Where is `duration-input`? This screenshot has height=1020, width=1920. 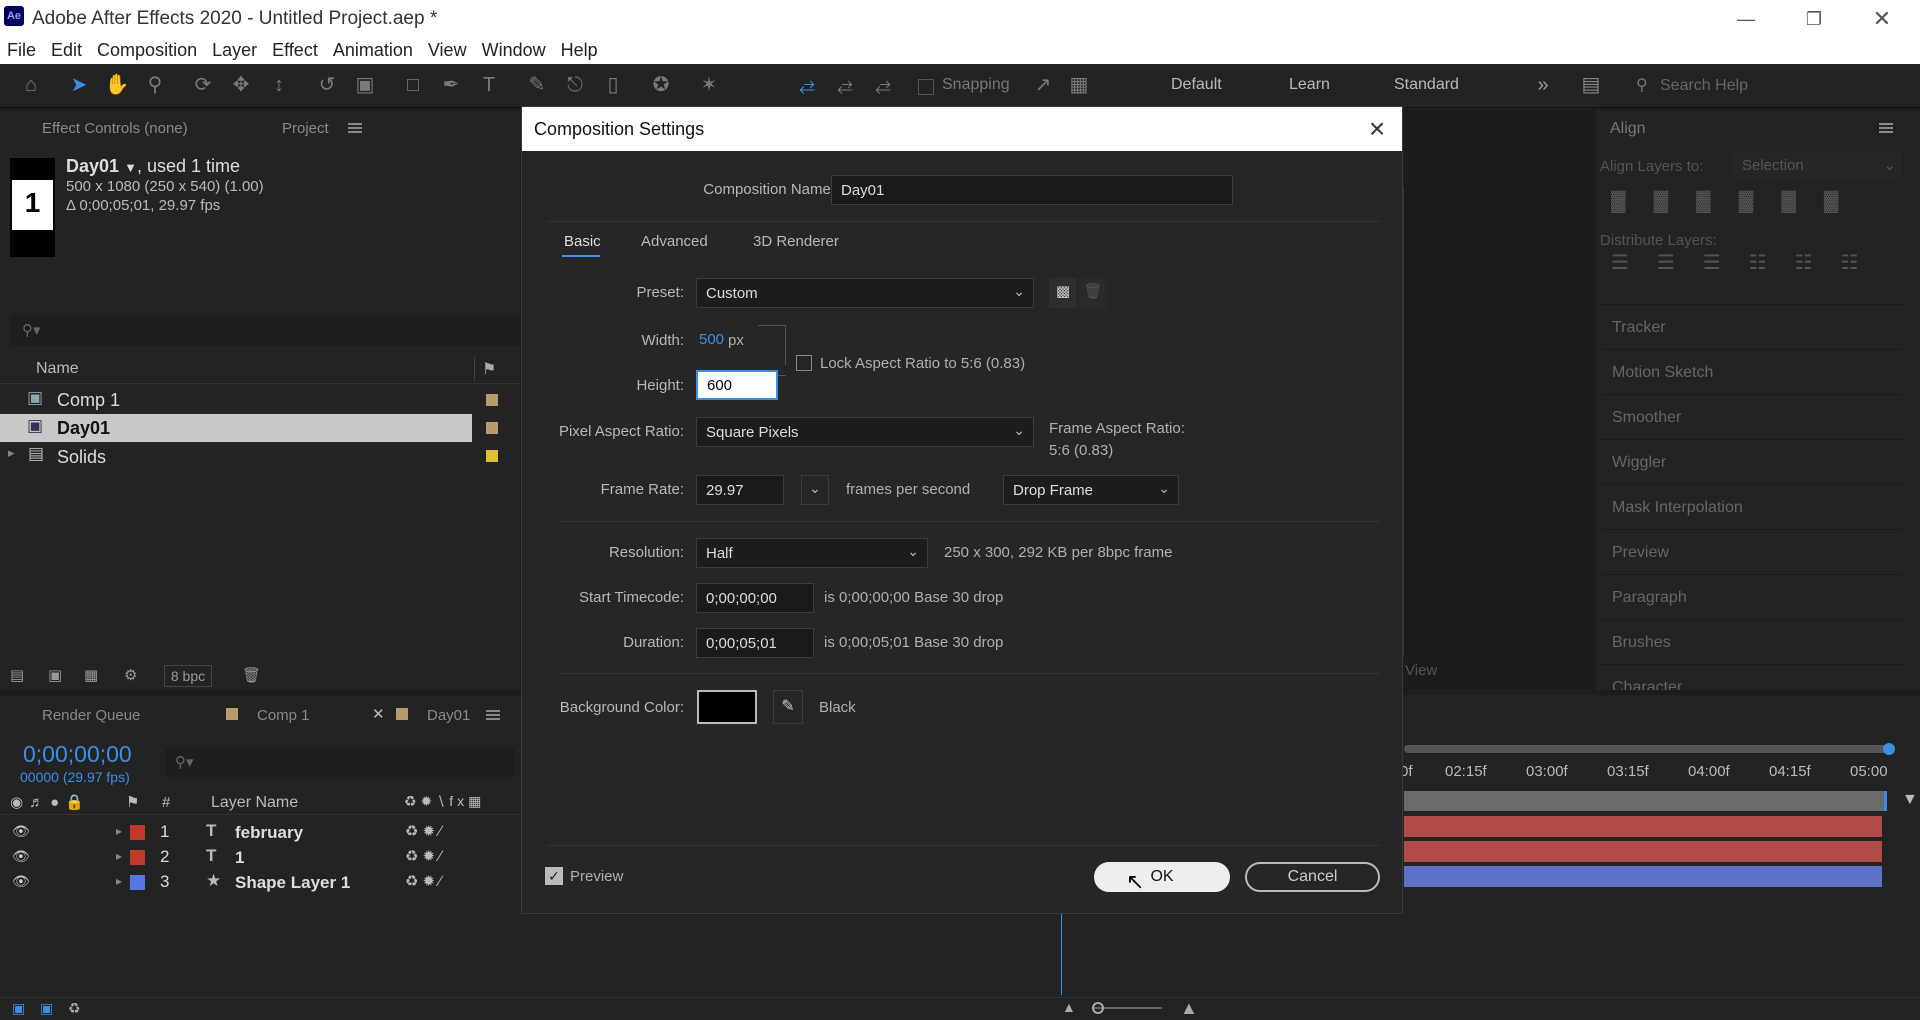
duration-input is located at coordinates (755, 643).